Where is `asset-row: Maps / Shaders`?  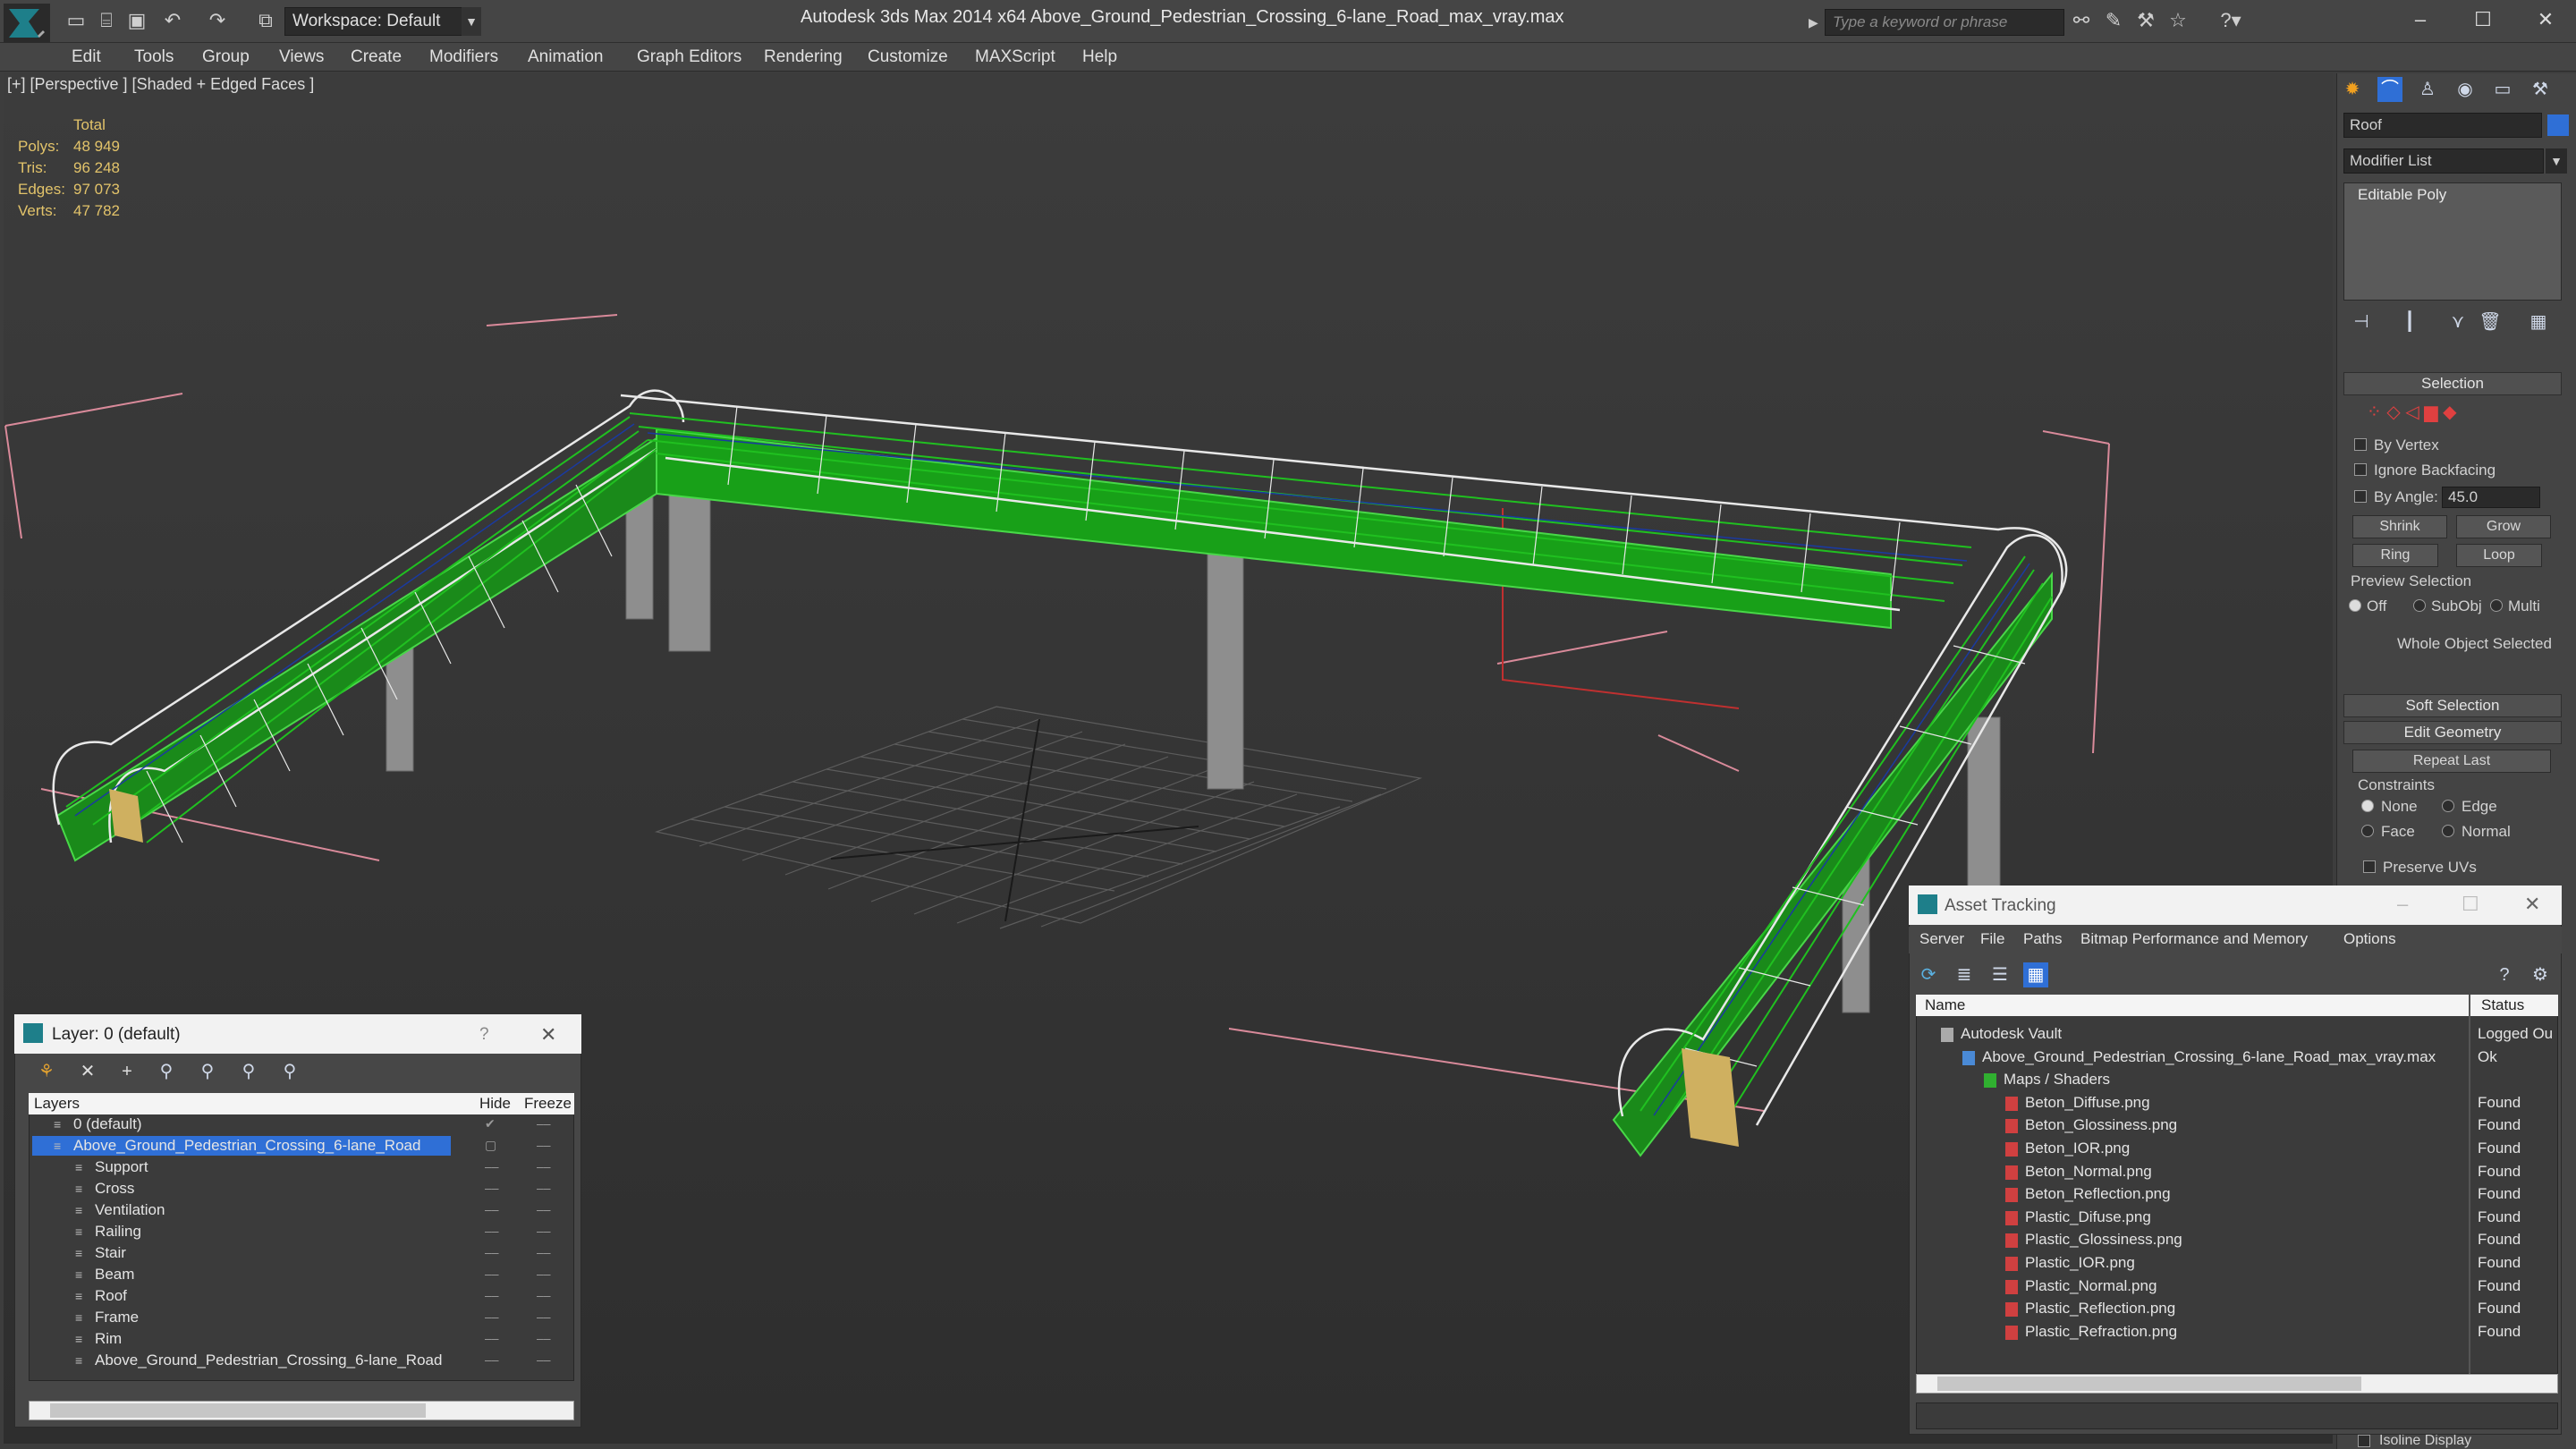 asset-row: Maps / Shaders is located at coordinates (2057, 1080).